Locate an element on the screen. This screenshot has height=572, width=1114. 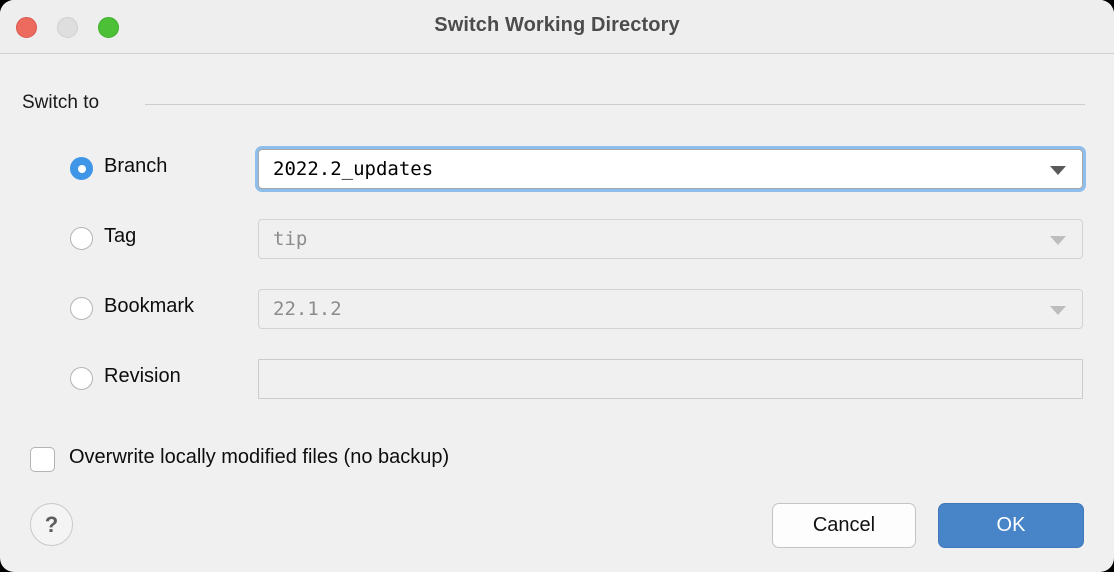
help-icon: ? is located at coordinates (51, 524).